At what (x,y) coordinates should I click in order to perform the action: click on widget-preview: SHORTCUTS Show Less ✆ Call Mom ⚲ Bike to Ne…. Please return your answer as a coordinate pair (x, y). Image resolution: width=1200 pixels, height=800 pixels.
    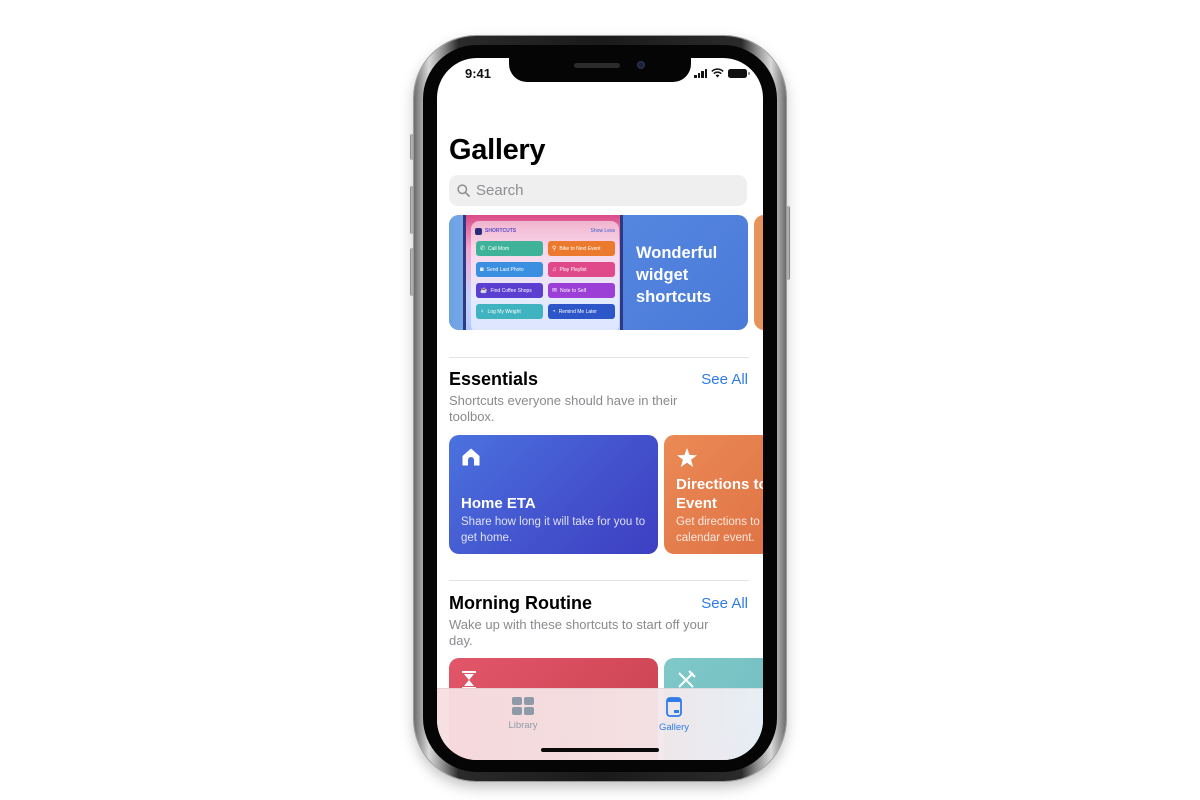
    Looking at the image, I should click on (545, 275).